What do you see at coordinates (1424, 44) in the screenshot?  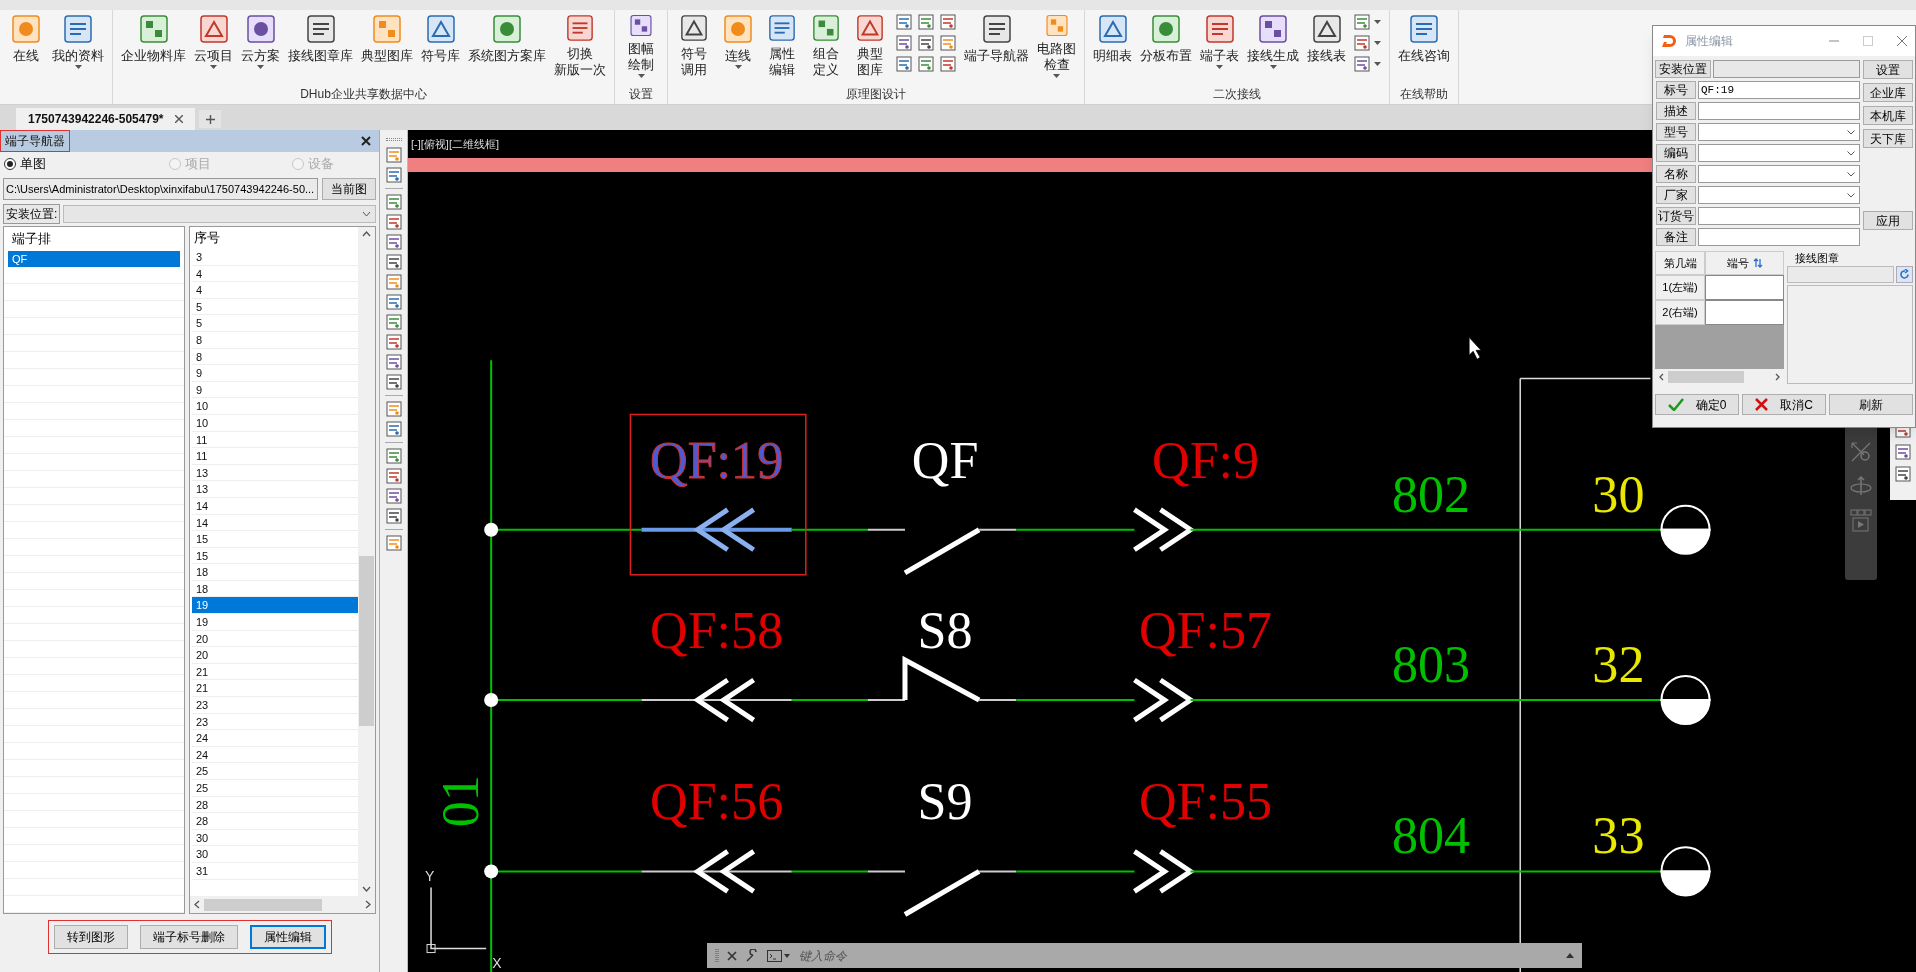 I see `ribbon-button: 在线咨询` at bounding box center [1424, 44].